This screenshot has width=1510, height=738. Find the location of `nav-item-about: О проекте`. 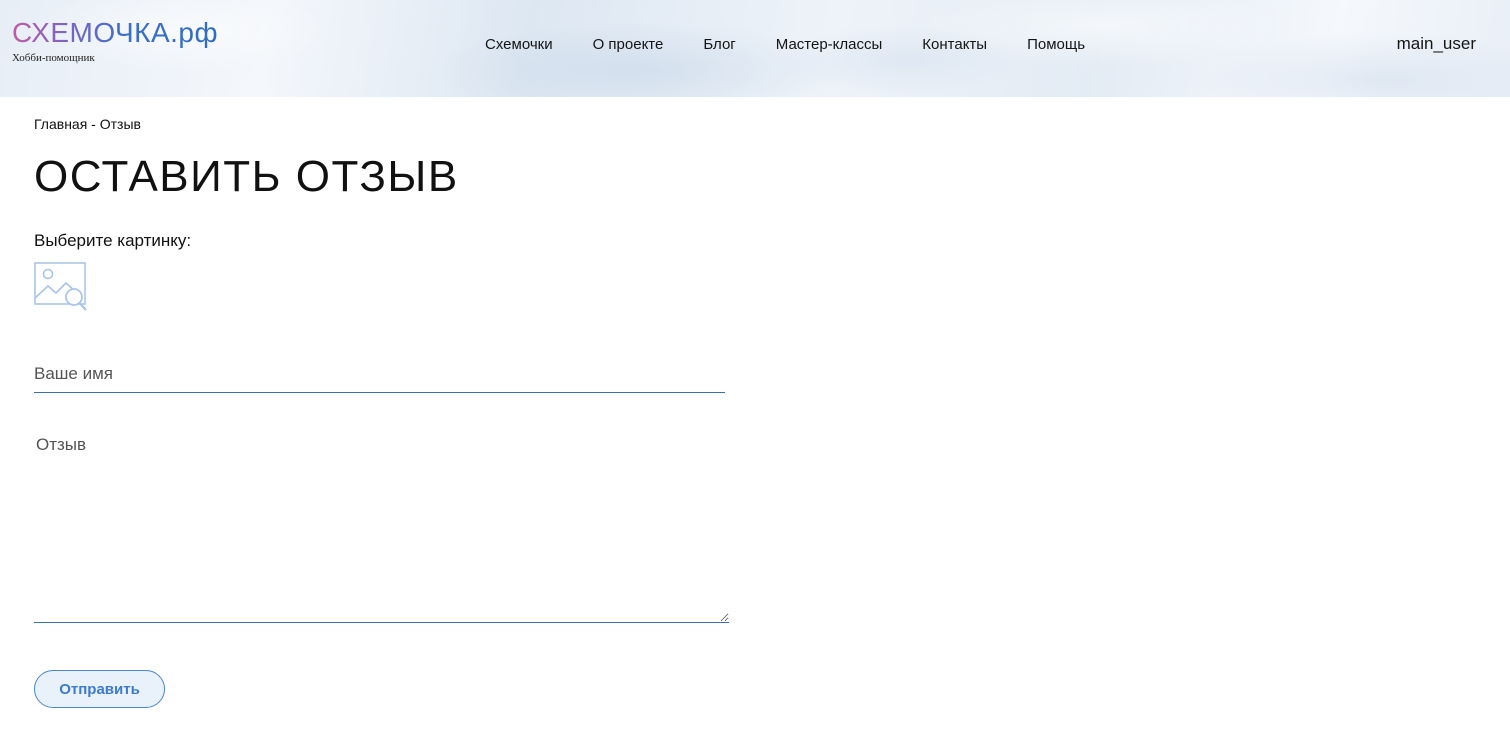

nav-item-about: О проекте is located at coordinates (628, 44).